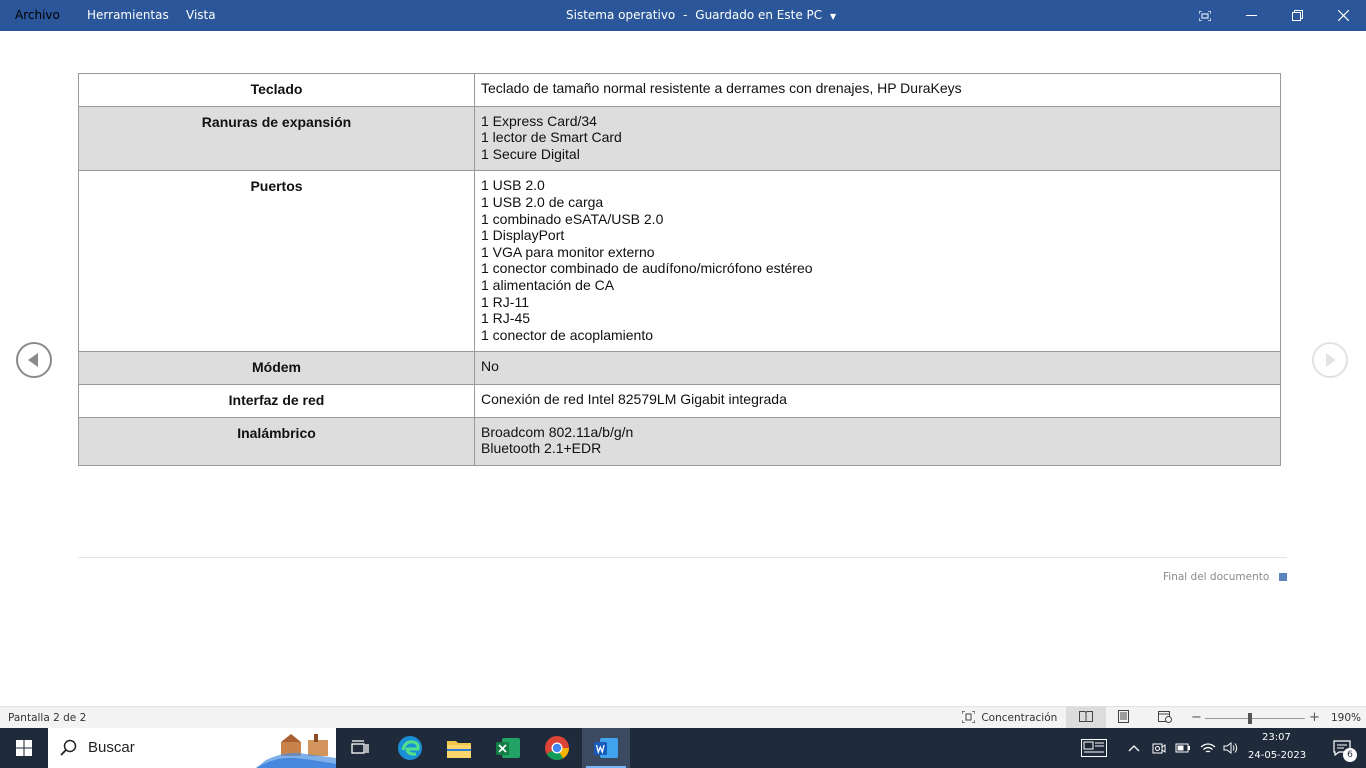 The image size is (1366, 768). I want to click on file-explorer-button, so click(459, 748).